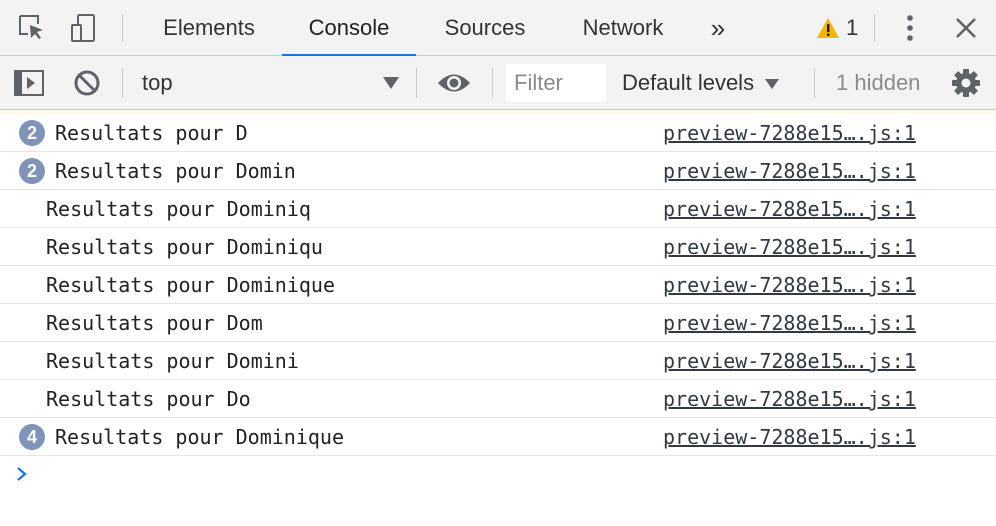 This screenshot has width=996, height=526. I want to click on log-levels-dropdown: Default levels, so click(701, 83).